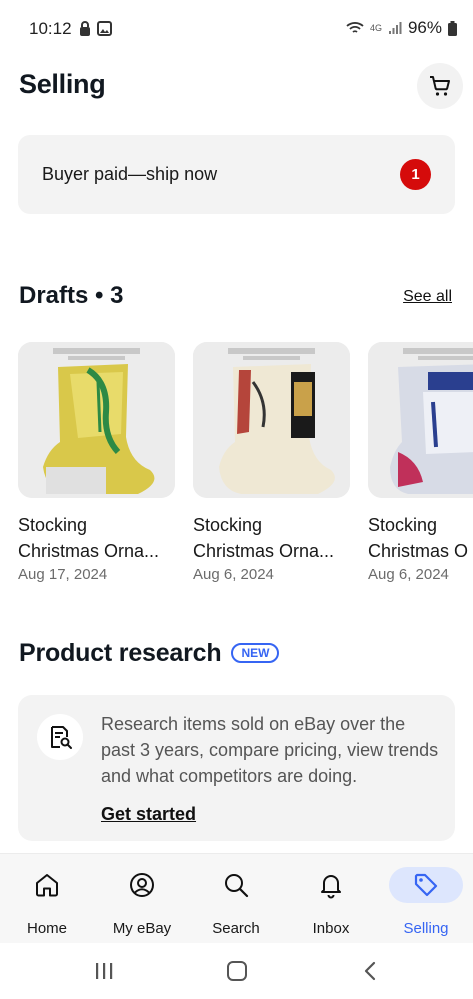 The height and width of the screenshot is (999, 473). I want to click on nav-label: My eBay, so click(142, 928).